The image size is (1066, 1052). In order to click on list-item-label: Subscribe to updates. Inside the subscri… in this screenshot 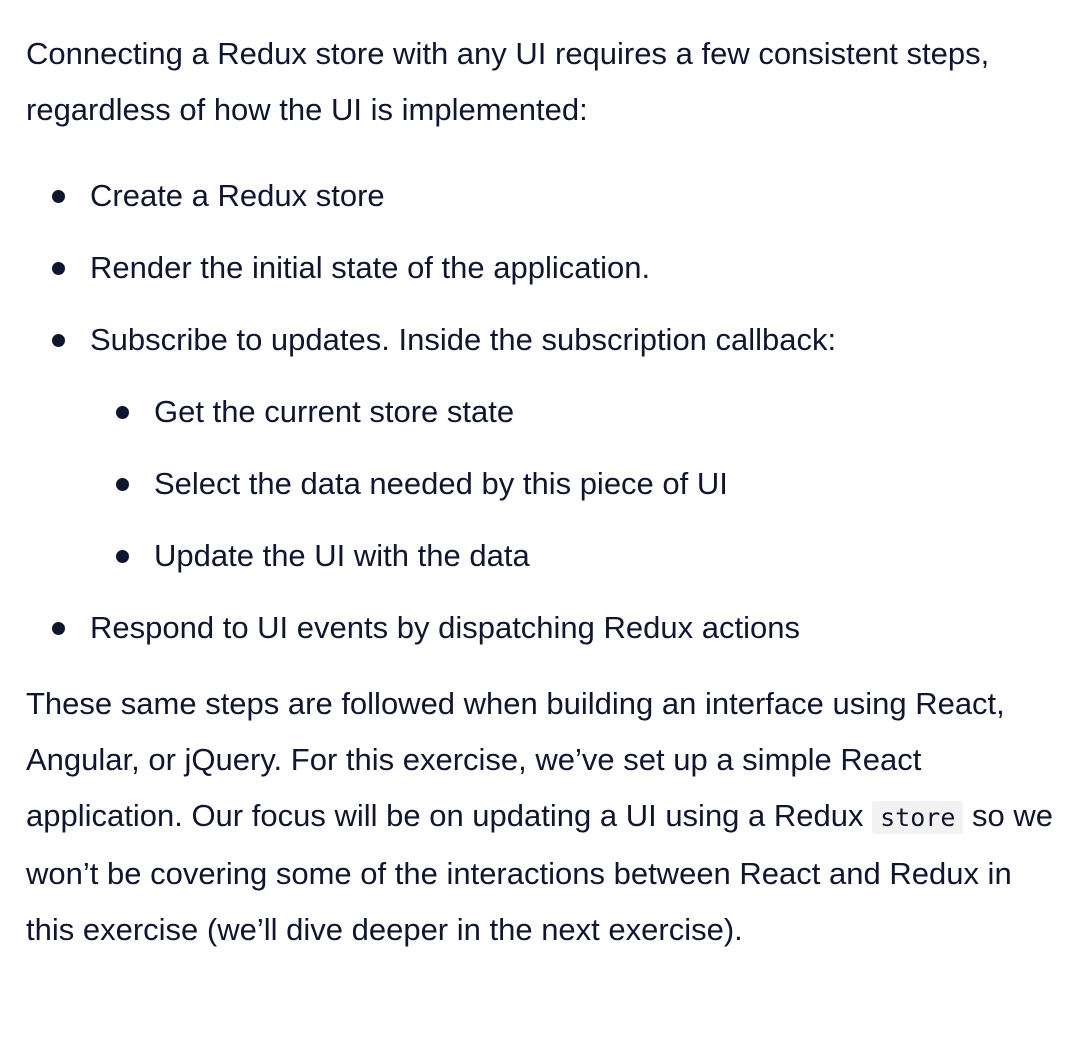, I will do `click(463, 339)`.